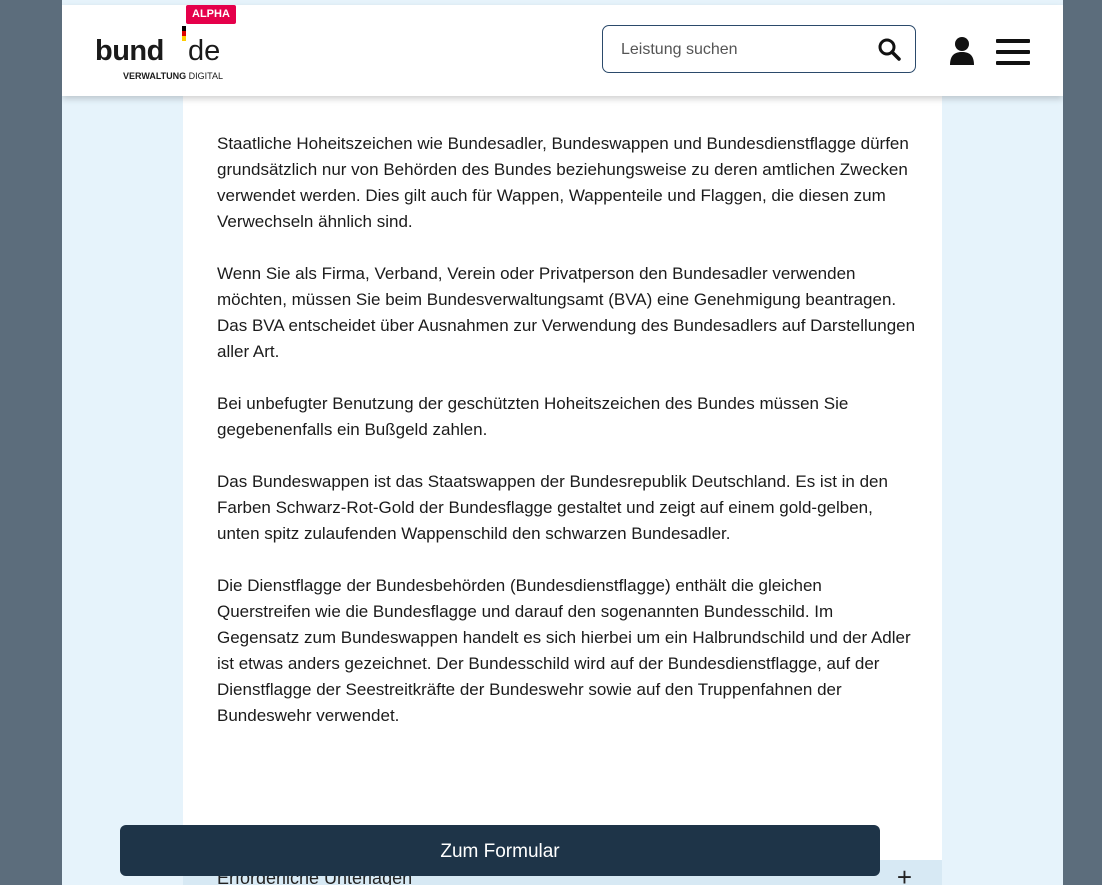 This screenshot has width=1102, height=885. What do you see at coordinates (889, 49) in the screenshot?
I see `search-icon` at bounding box center [889, 49].